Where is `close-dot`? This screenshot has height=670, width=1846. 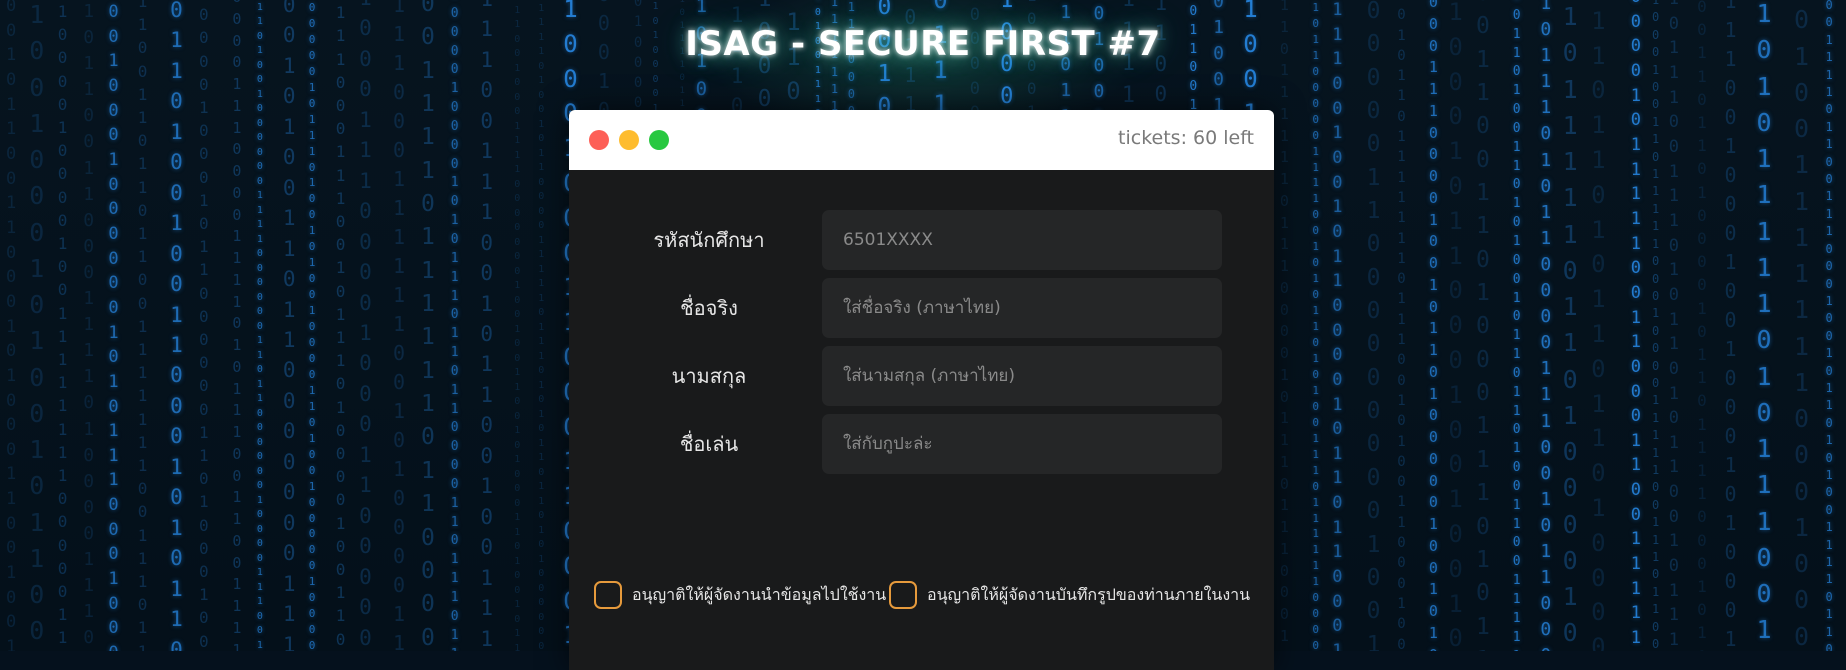 close-dot is located at coordinates (599, 140).